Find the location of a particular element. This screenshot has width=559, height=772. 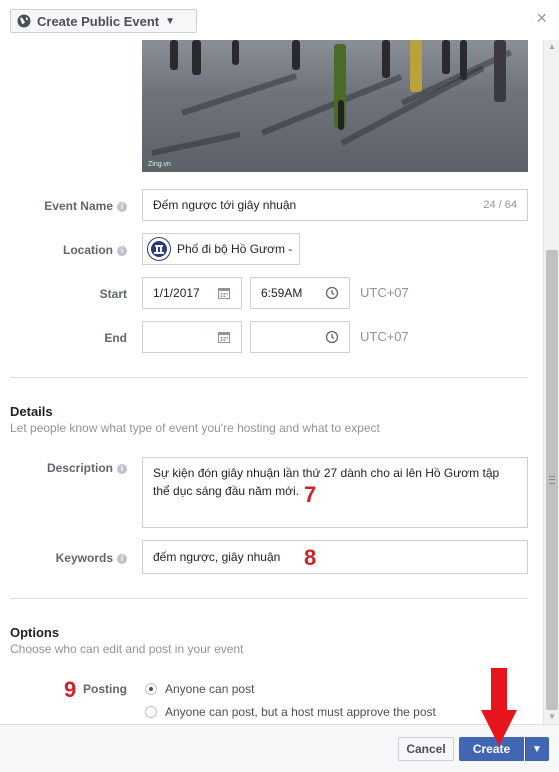

dialog-header: Create Public Event ▼ × is located at coordinates (279, 20).